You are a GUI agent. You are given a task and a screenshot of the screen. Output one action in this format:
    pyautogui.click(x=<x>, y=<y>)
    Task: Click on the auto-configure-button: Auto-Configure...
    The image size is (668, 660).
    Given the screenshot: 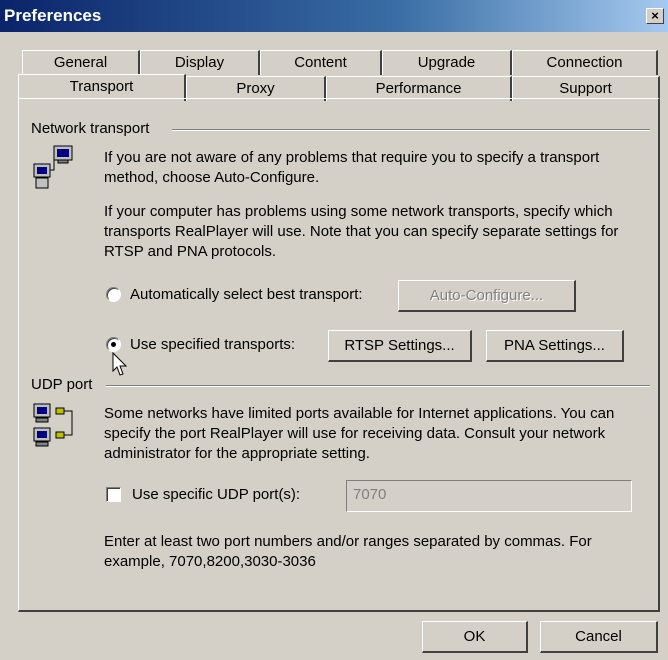 What is the action you would take?
    pyautogui.click(x=487, y=296)
    